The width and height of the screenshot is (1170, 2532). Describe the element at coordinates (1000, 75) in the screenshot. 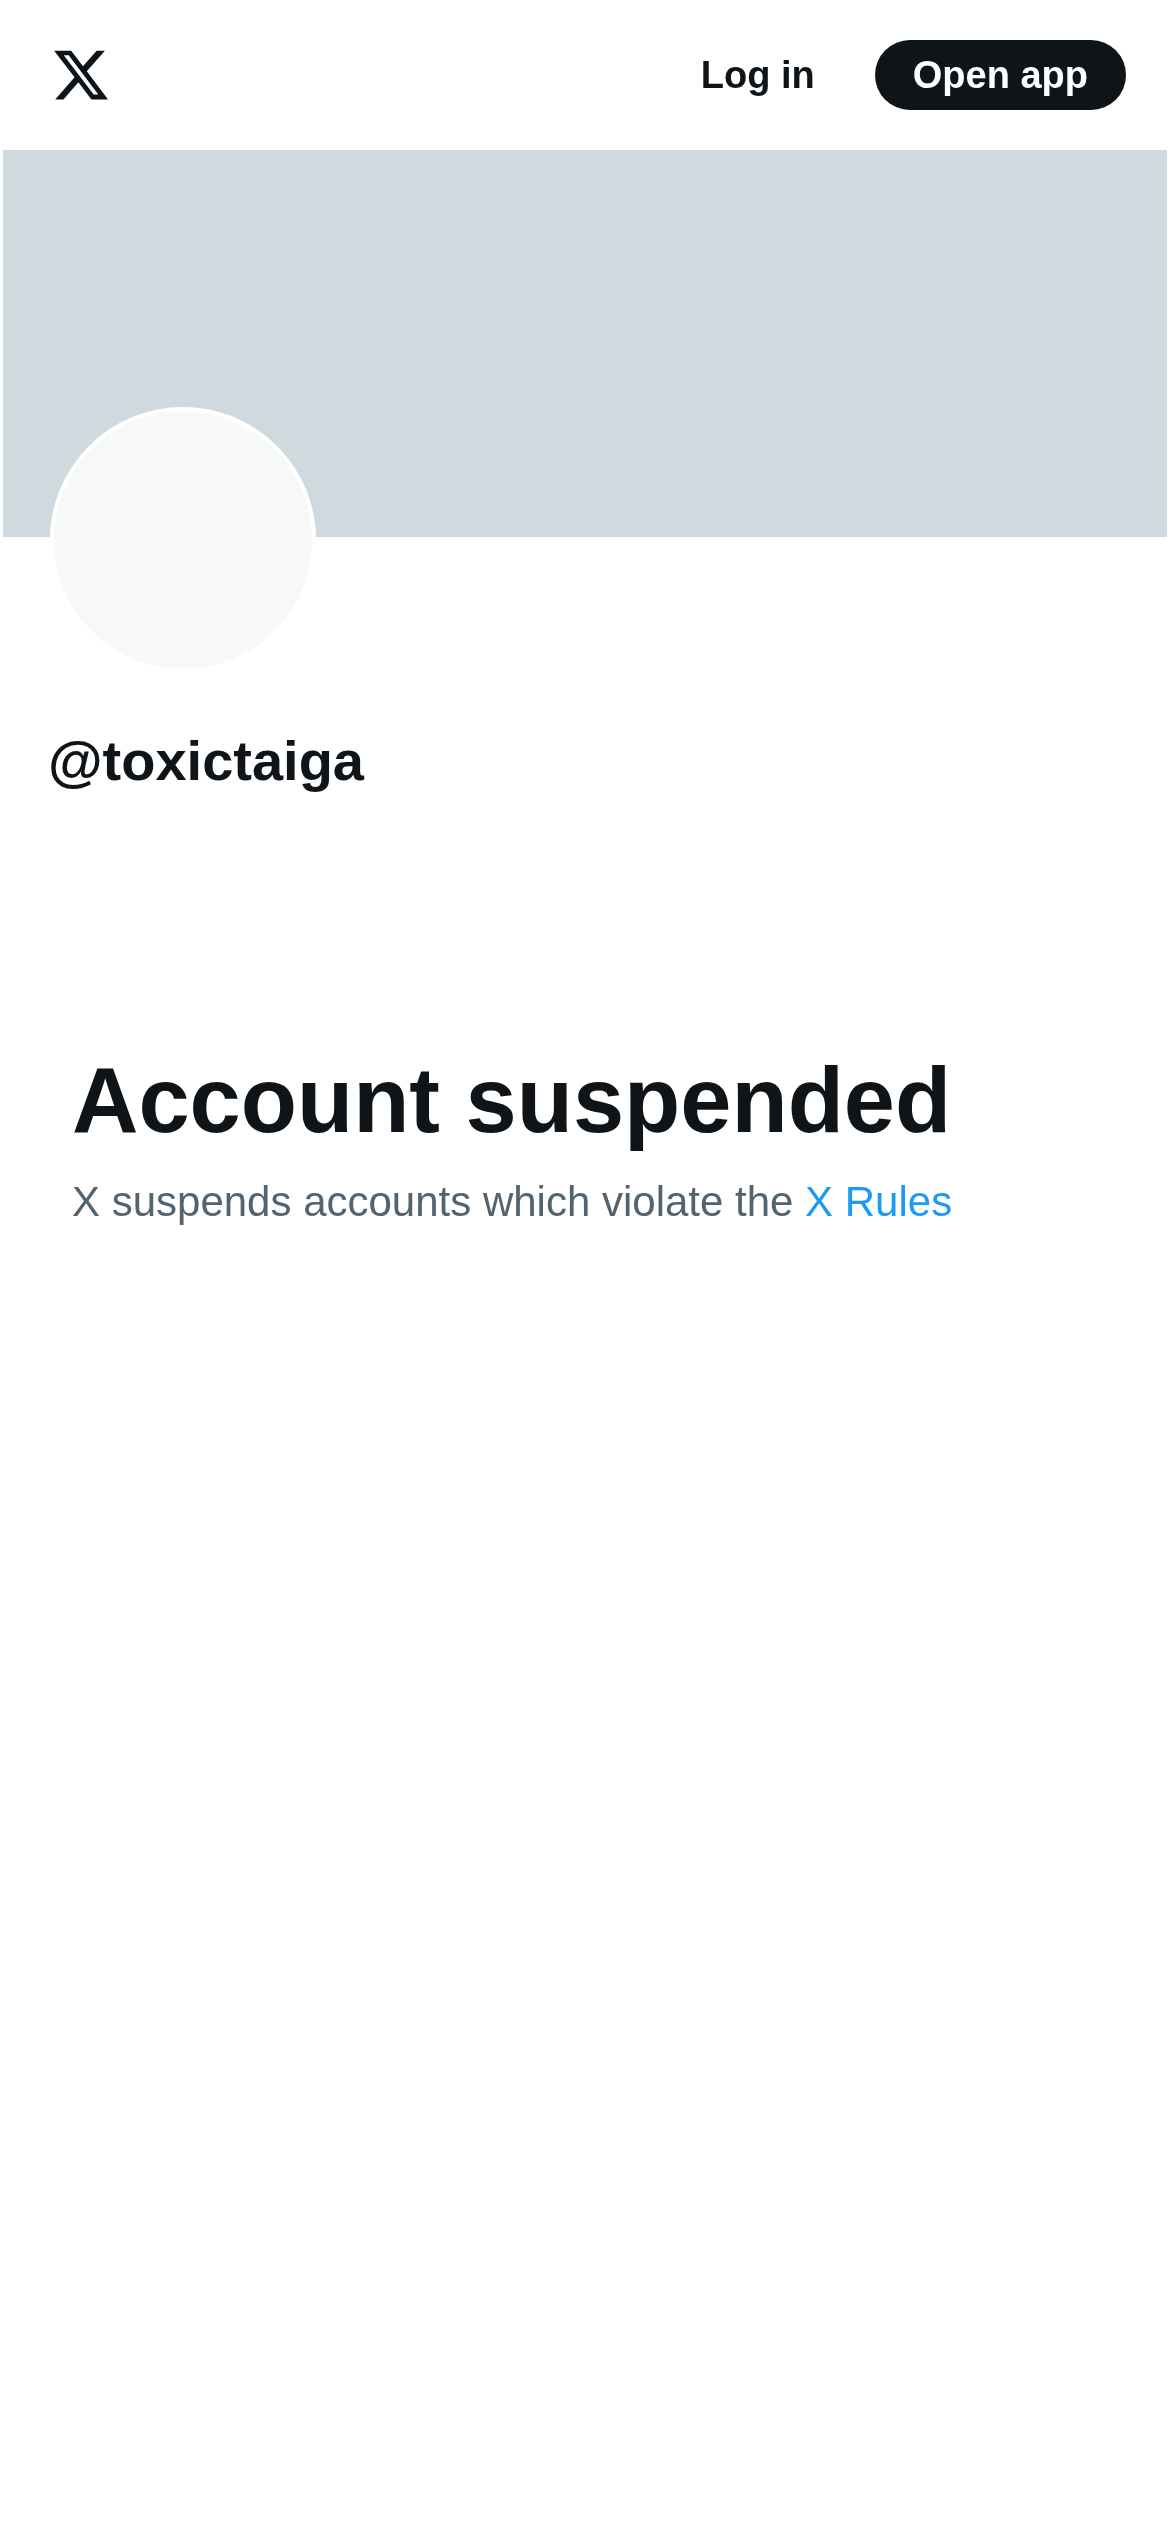

I see `open-app-button: Open app` at that location.